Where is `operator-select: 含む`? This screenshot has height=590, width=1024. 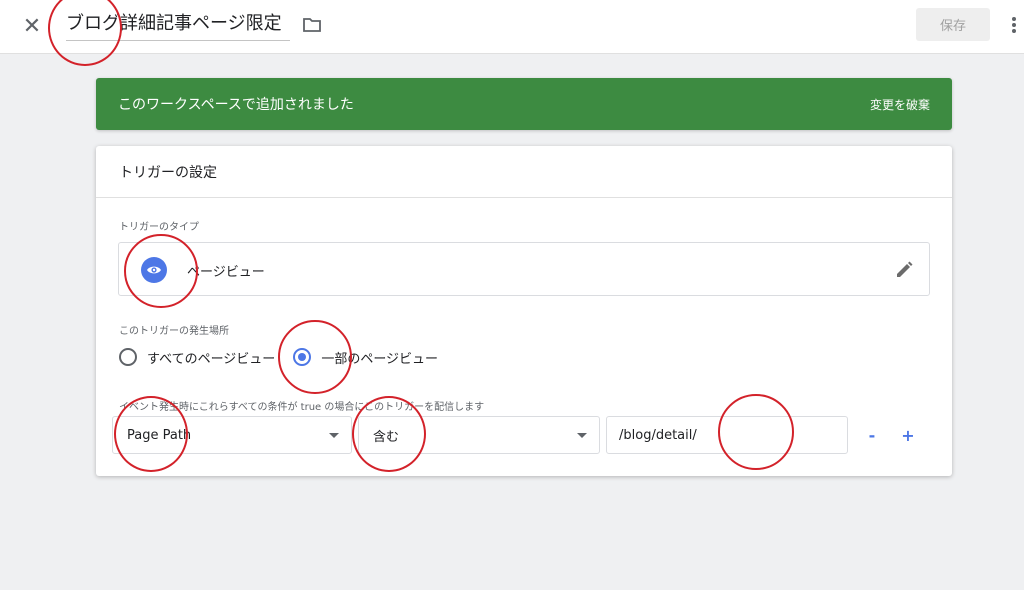
operator-select: 含む is located at coordinates (479, 435).